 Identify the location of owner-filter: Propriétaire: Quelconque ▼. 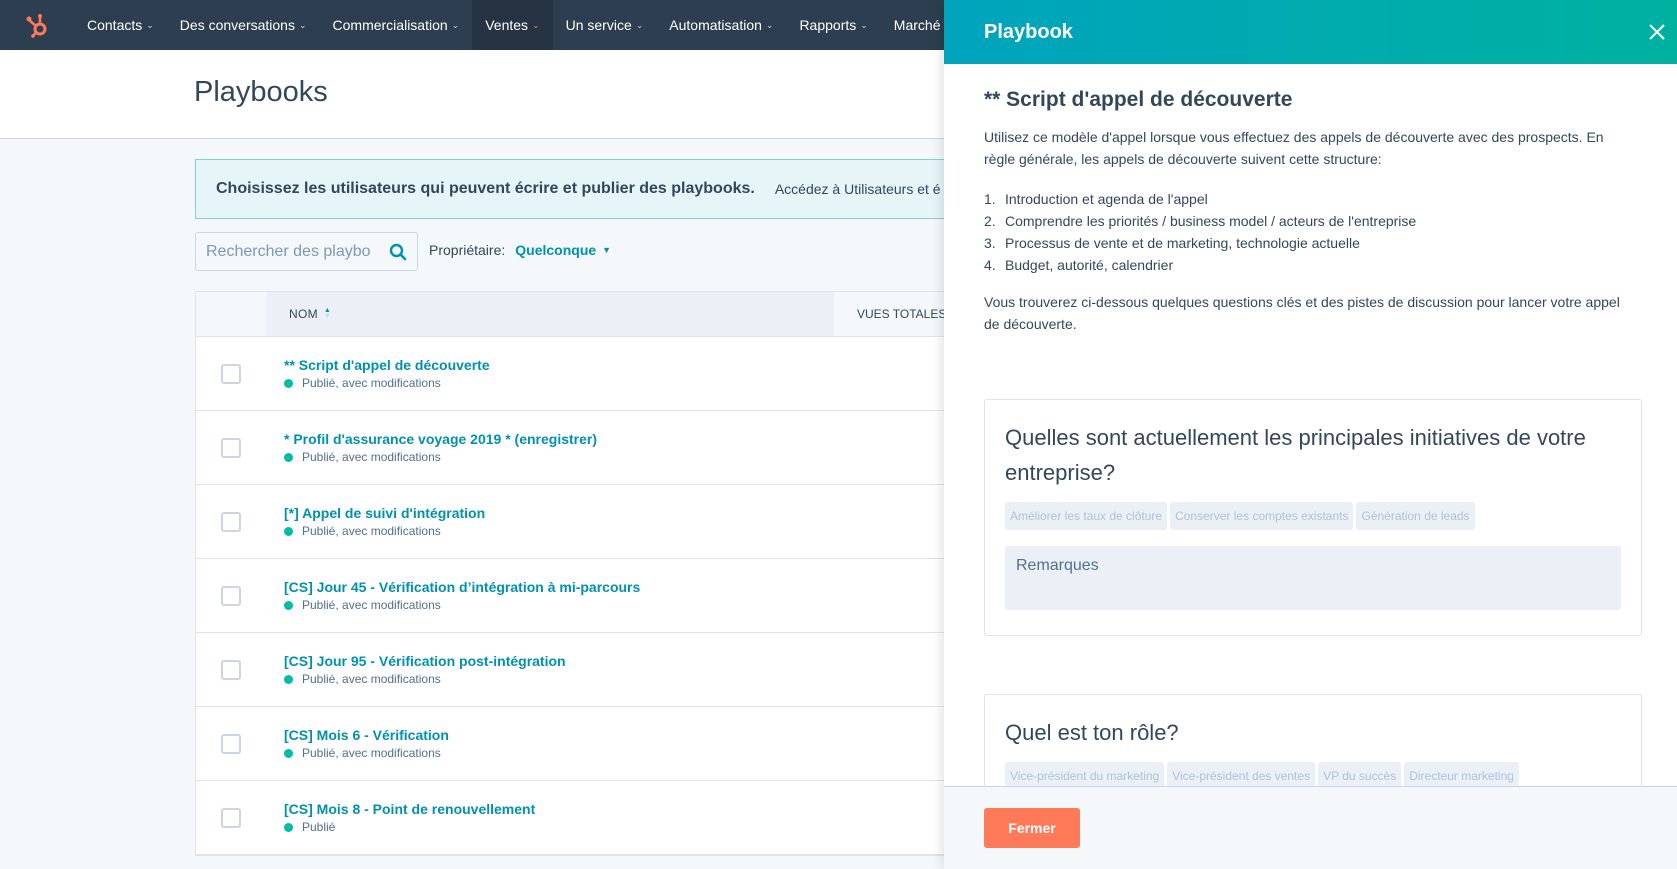
(520, 250).